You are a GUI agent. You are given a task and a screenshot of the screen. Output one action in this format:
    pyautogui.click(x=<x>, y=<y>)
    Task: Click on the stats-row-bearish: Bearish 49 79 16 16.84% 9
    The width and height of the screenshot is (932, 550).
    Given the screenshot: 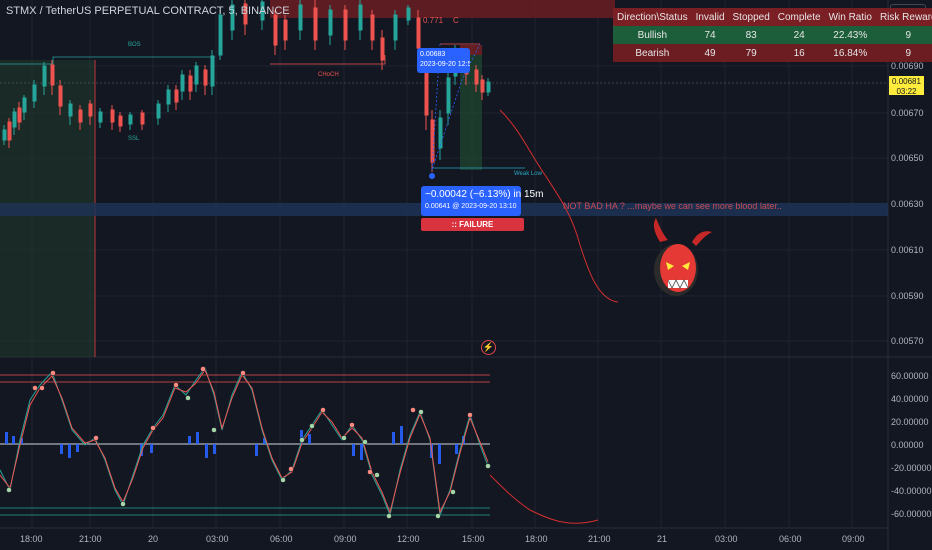 What is the action you would take?
    pyautogui.click(x=772, y=53)
    